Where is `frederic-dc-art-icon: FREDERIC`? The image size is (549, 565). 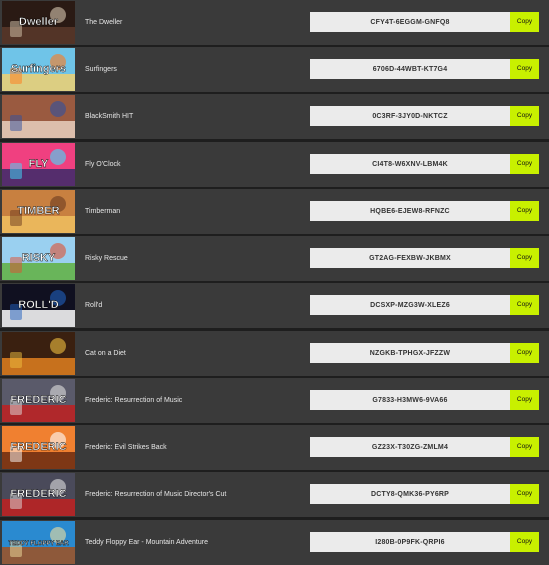
frederic-dc-art-icon: FREDERIC is located at coordinates (38, 494).